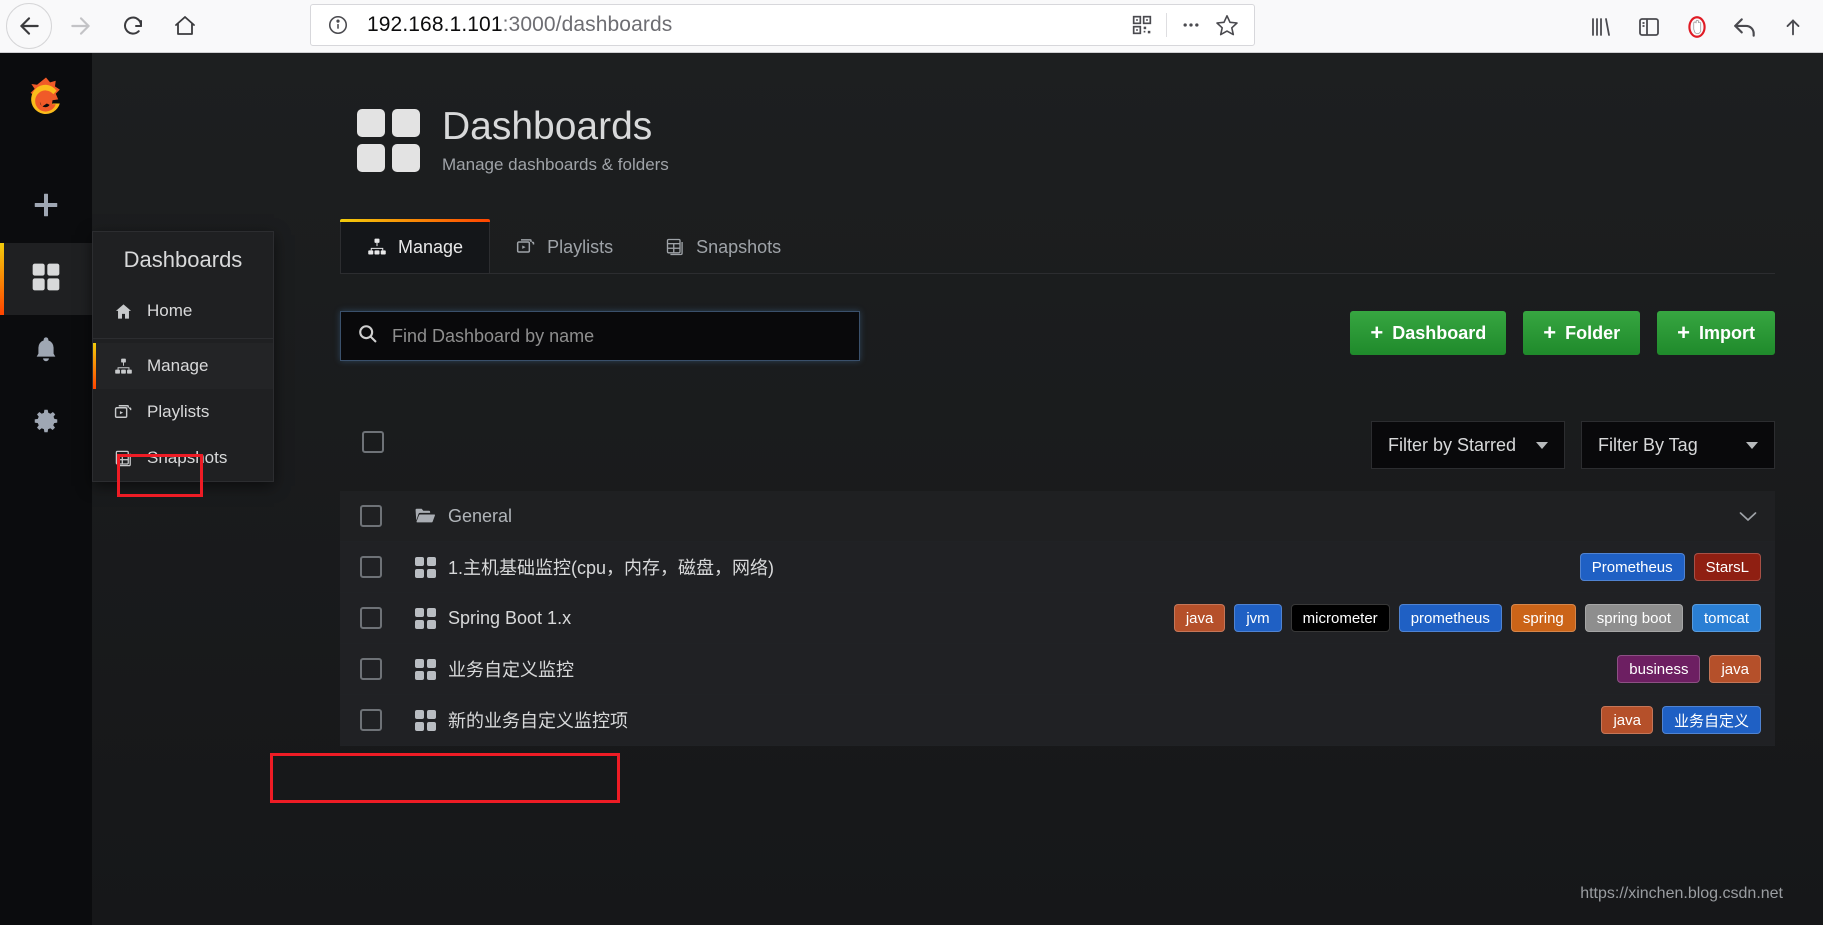 The image size is (1823, 925). Describe the element at coordinates (1439, 332) in the screenshot. I see `button-label: Dashboard` at that location.